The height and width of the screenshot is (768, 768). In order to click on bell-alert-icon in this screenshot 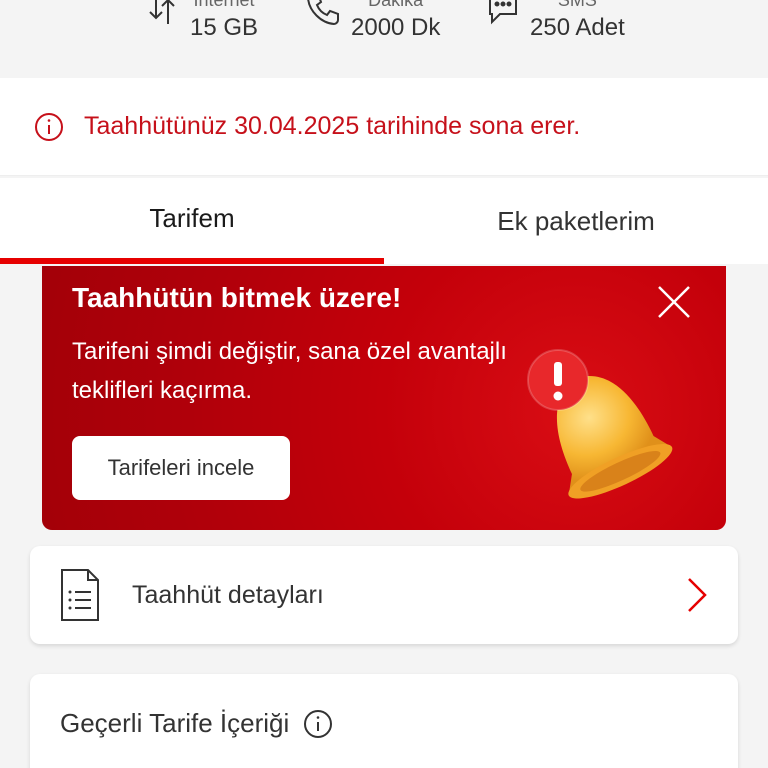, I will do `click(600, 424)`.